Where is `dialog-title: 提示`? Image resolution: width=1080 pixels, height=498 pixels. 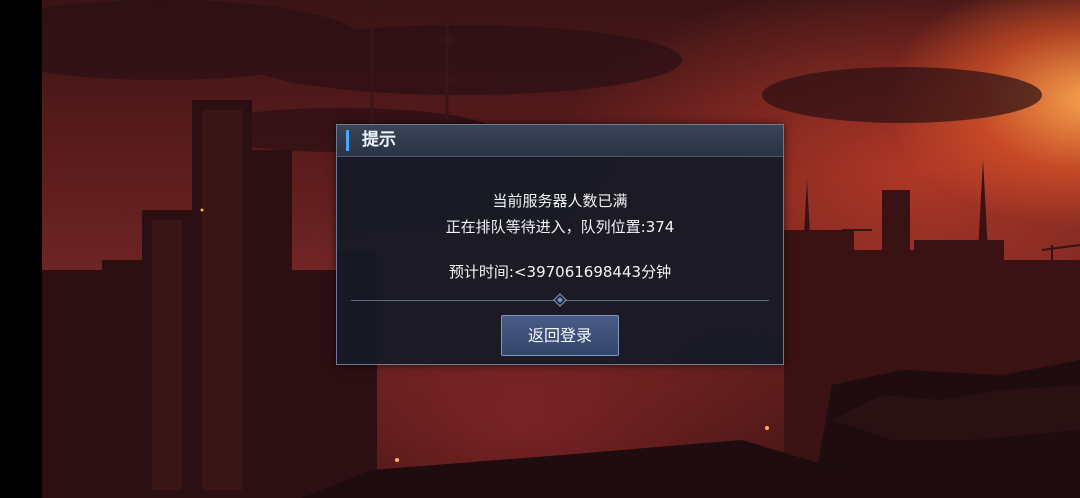 dialog-title: 提示 is located at coordinates (379, 140).